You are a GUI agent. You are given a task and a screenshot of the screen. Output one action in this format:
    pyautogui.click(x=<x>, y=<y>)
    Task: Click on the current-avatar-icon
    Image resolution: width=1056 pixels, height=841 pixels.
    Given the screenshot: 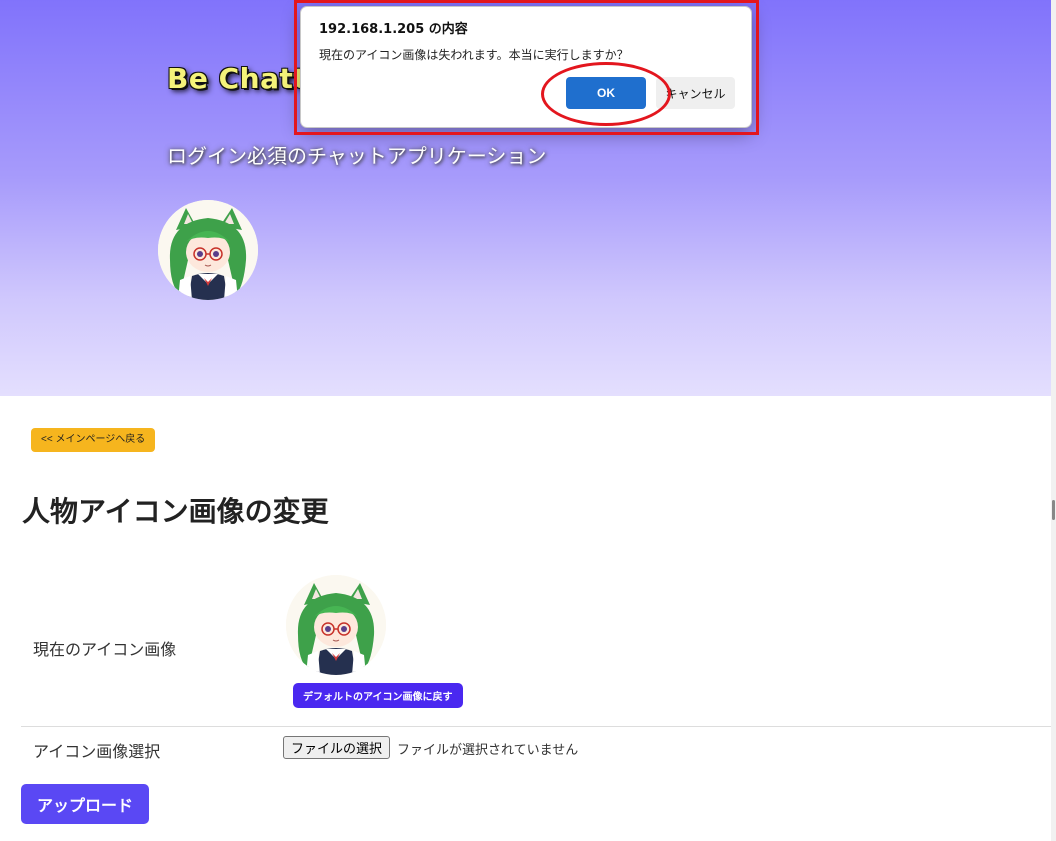 What is the action you would take?
    pyautogui.click(x=336, y=625)
    